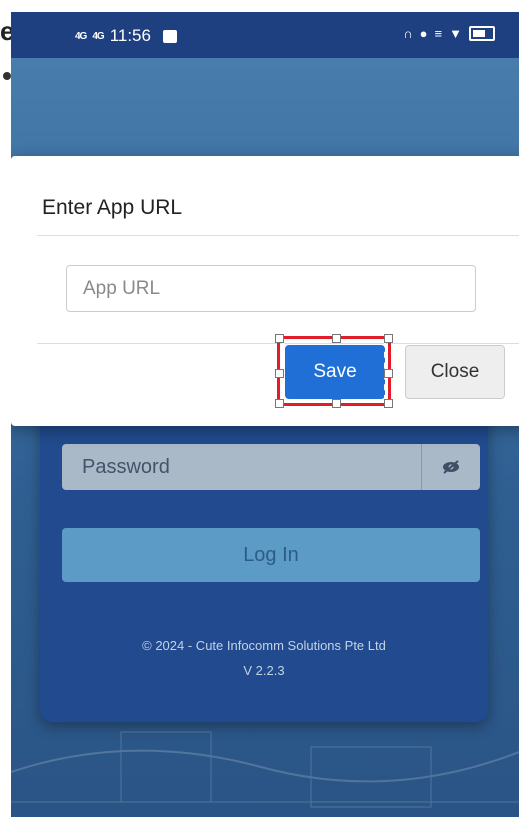  What do you see at coordinates (336, 403) in the screenshot?
I see `selection-handle-bm` at bounding box center [336, 403].